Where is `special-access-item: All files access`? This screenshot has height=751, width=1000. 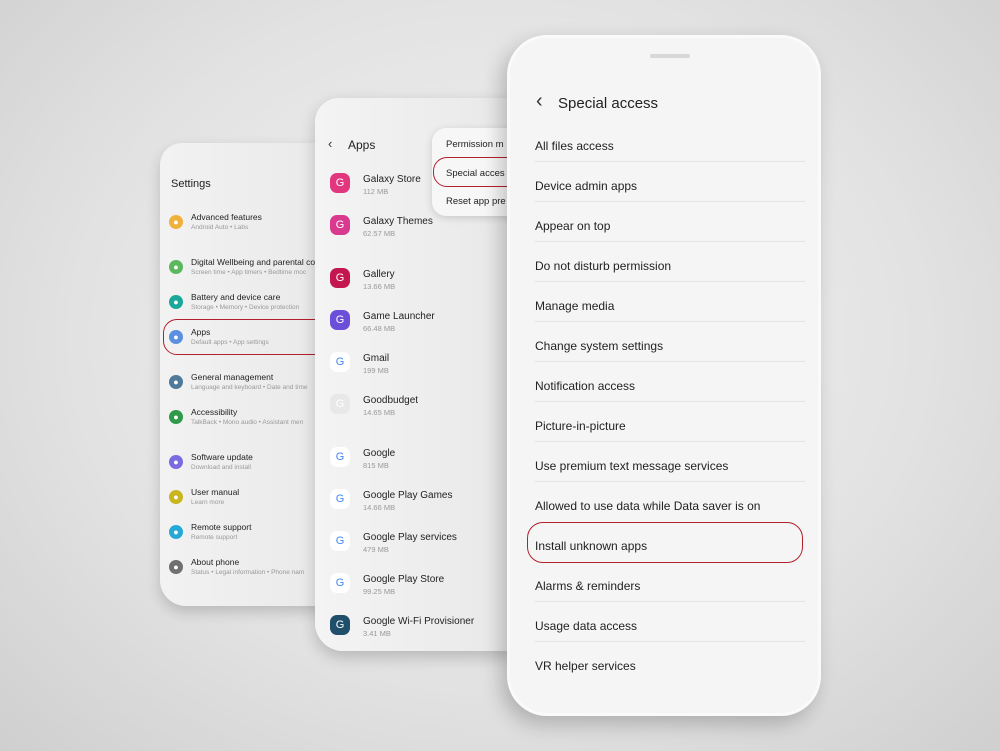 special-access-item: All files access is located at coordinates (574, 146).